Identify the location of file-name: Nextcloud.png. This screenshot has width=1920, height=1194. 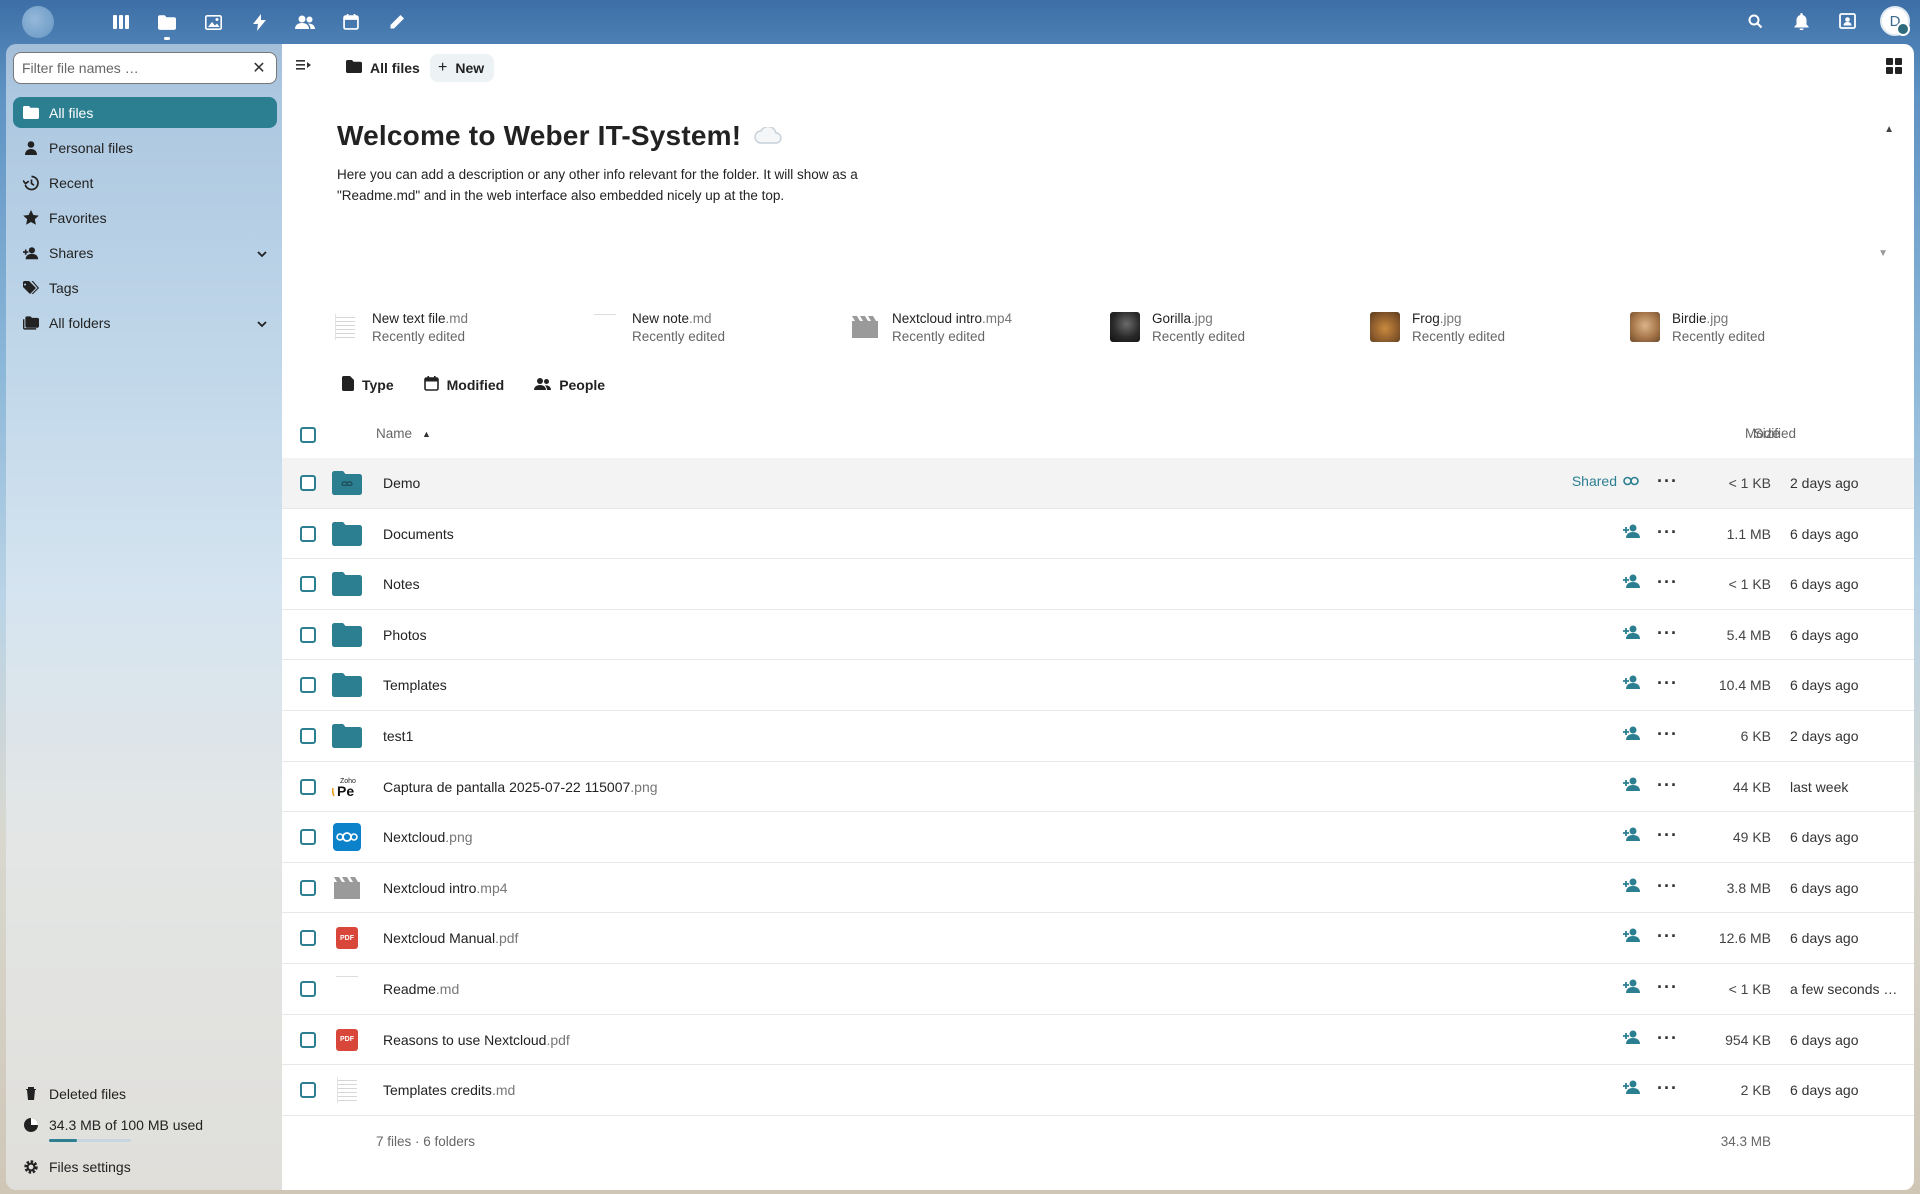
(428, 837).